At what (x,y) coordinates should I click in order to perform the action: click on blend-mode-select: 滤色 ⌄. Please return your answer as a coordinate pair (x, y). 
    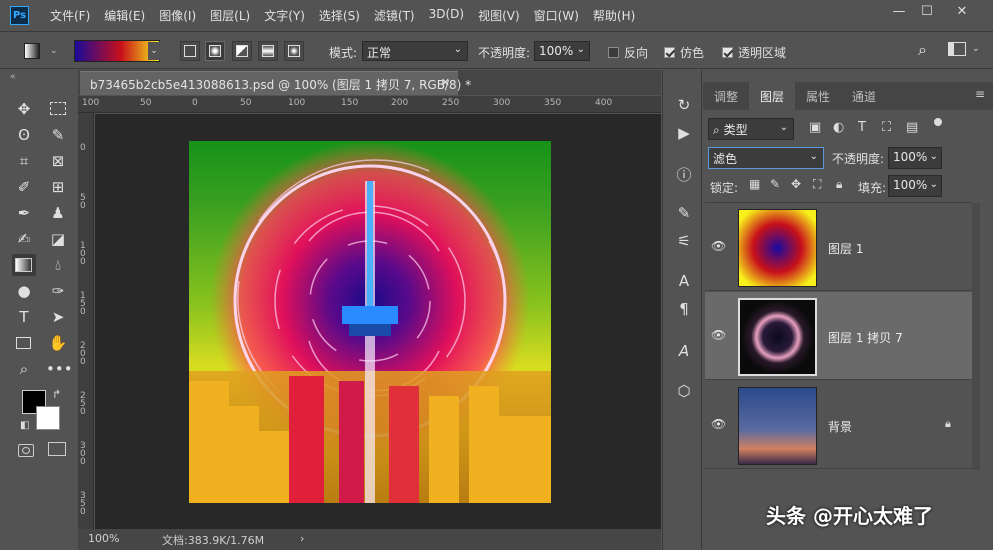
    Looking at the image, I should click on (766, 158).